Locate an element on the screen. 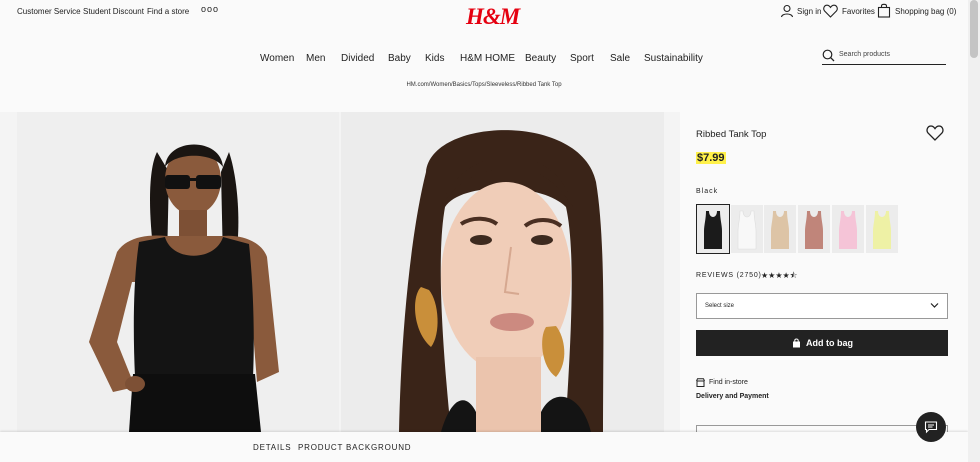  nav-divided: Divided is located at coordinates (357, 58).